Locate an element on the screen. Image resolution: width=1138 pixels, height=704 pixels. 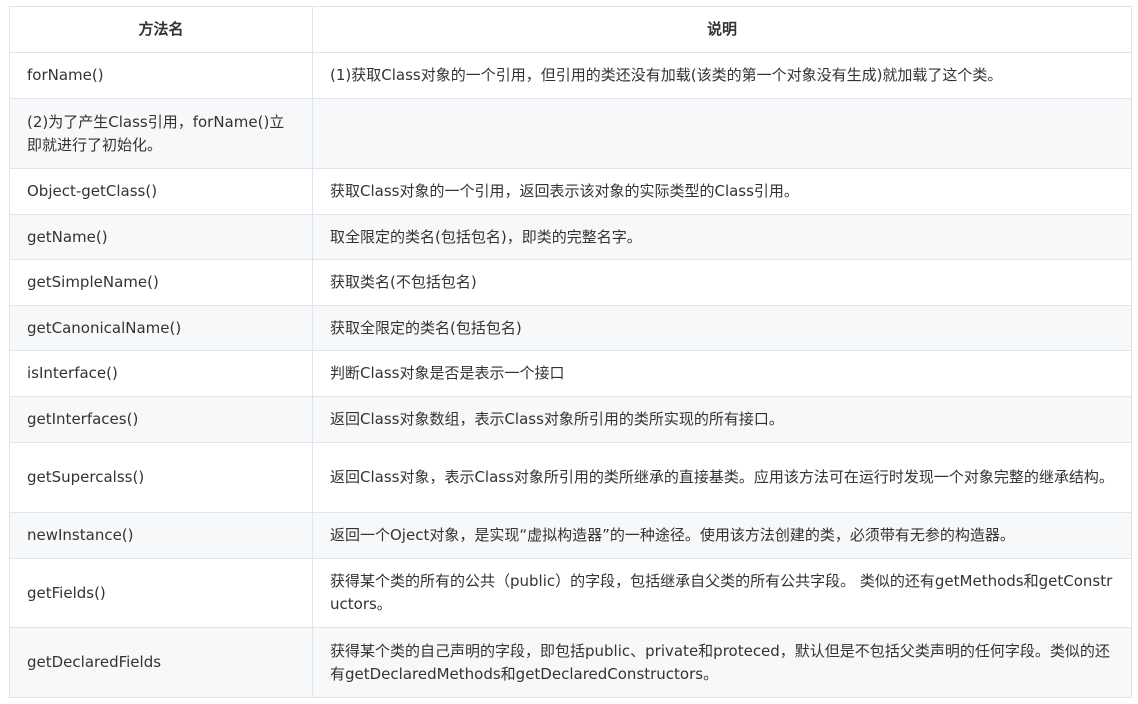
table-row: (2)为了产生Class引用，forName()立即就进行了初始化。 is located at coordinates (570, 133).